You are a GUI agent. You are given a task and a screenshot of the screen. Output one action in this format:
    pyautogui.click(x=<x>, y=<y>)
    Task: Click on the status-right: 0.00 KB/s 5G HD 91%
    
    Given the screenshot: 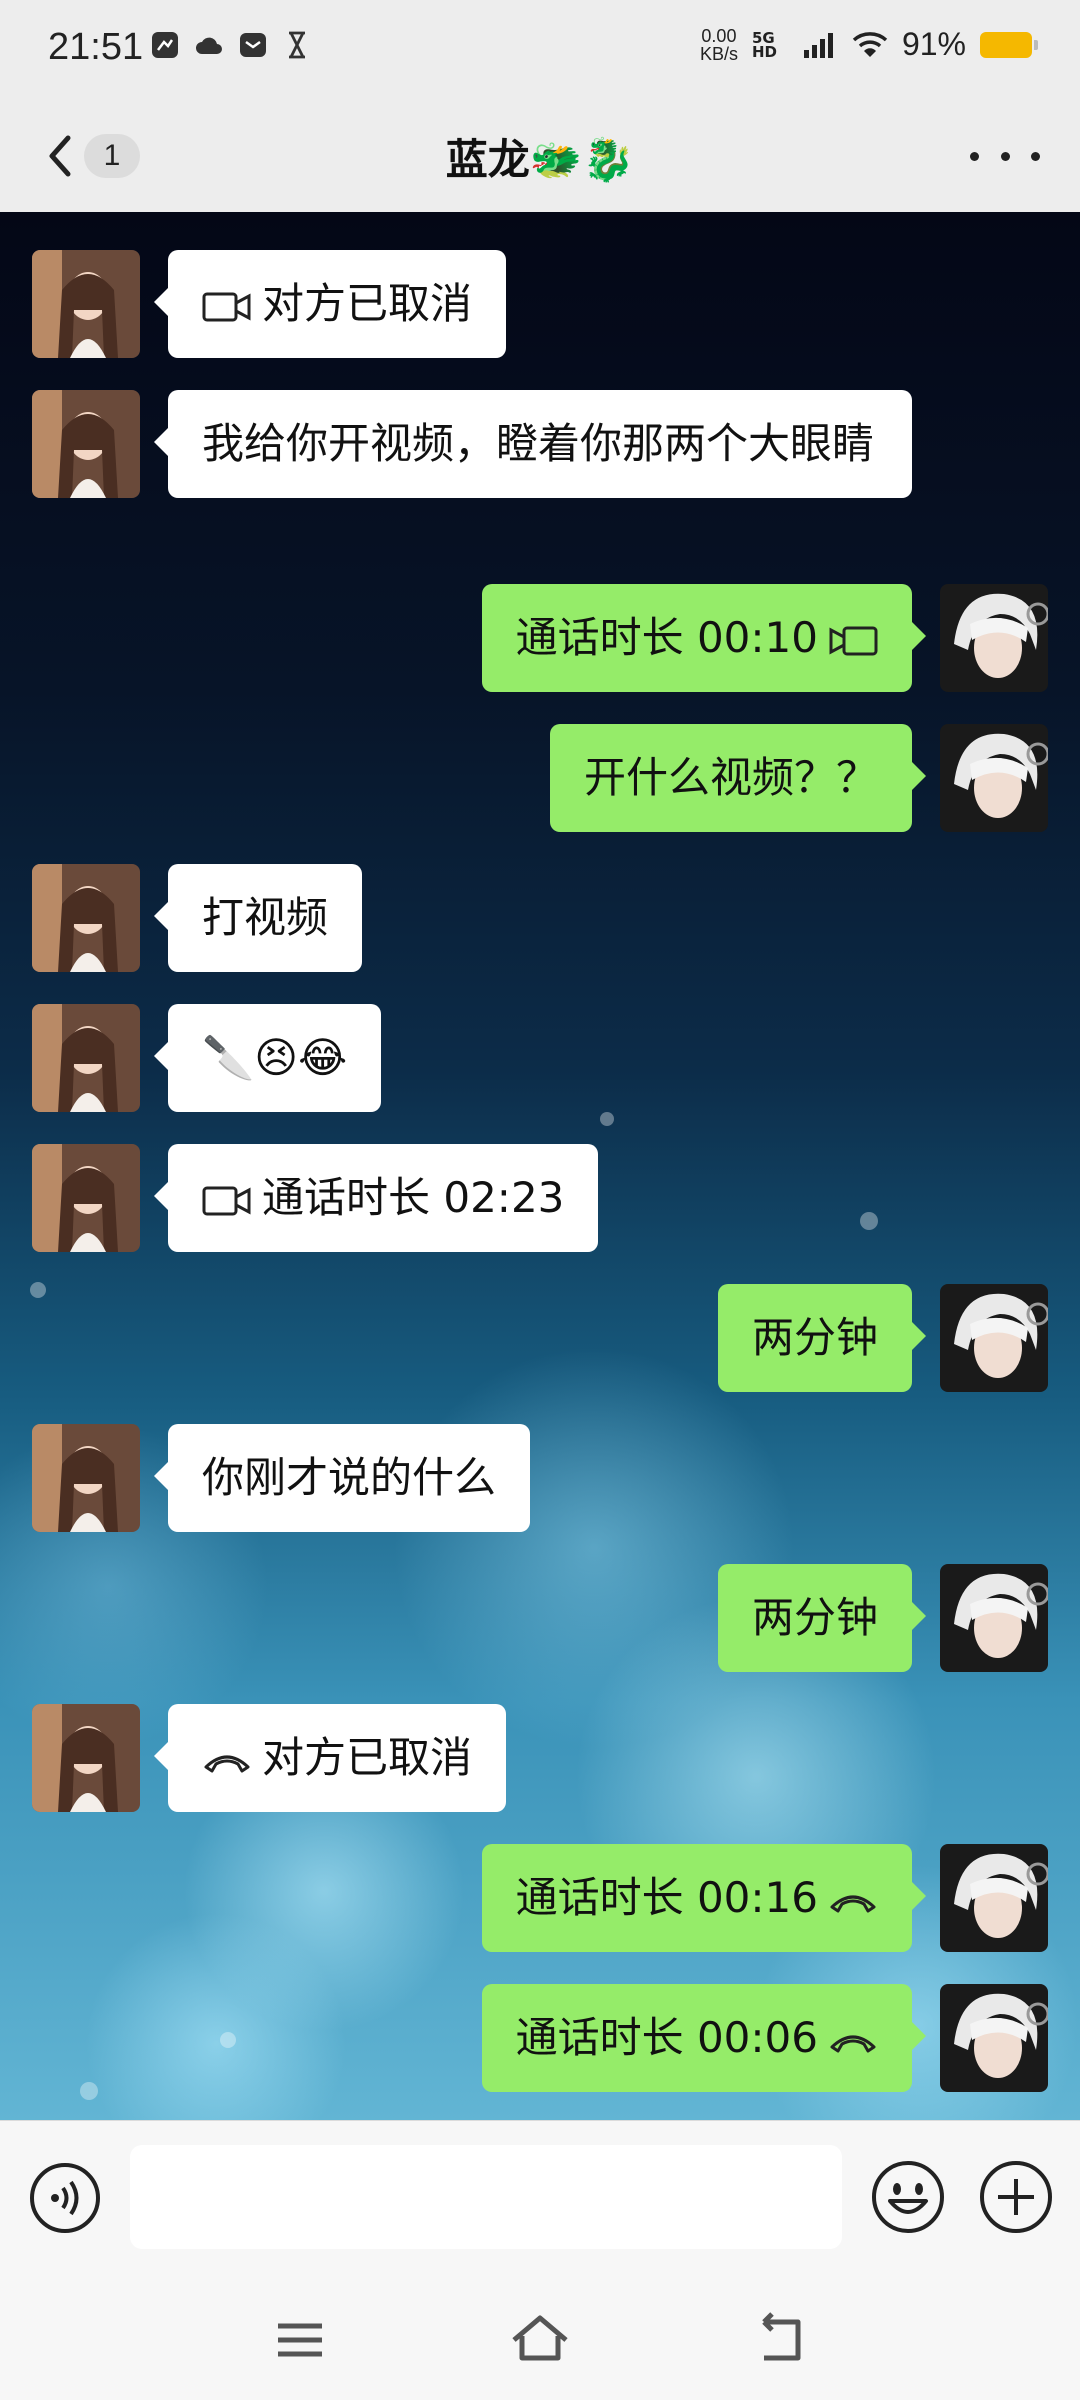 What is the action you would take?
    pyautogui.click(x=869, y=44)
    